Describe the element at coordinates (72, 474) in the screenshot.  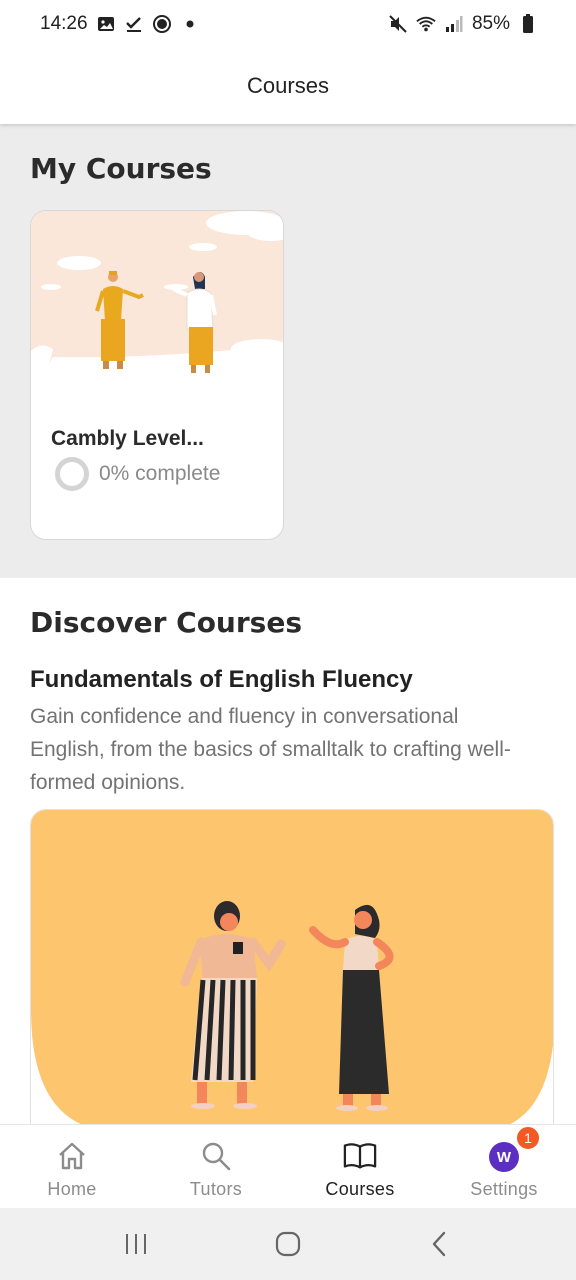
I see `progress-ring-icon` at that location.